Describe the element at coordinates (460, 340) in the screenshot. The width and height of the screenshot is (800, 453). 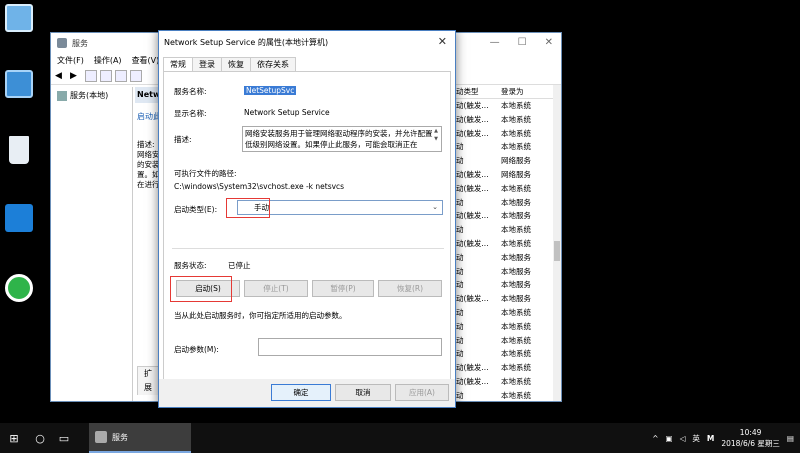
I see `startup-type-cell: 动` at that location.